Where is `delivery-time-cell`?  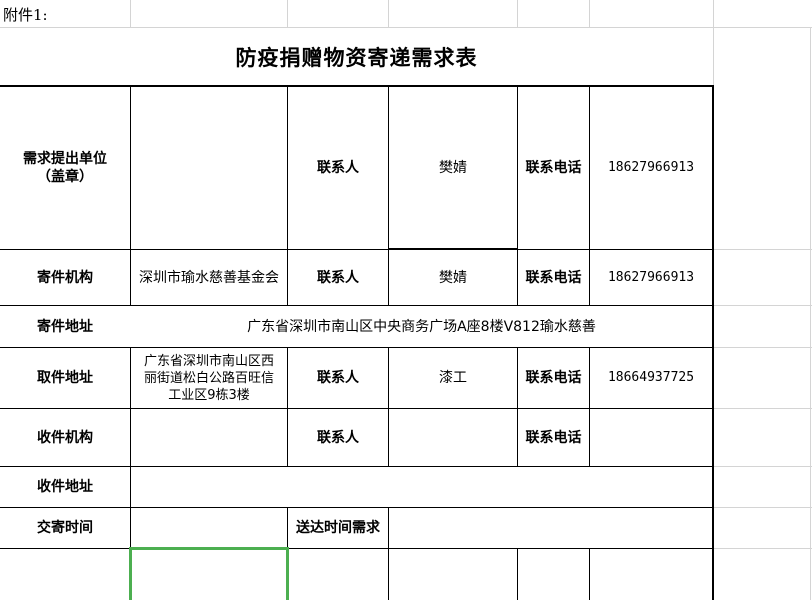
delivery-time-cell is located at coordinates (550, 528).